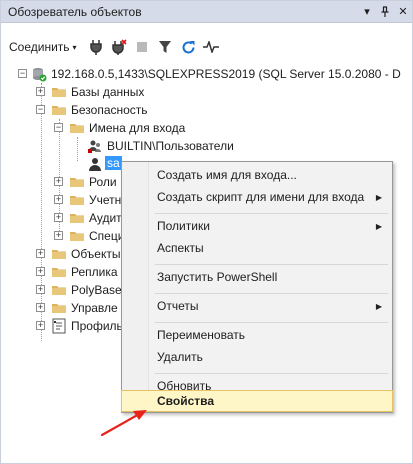 The height and width of the screenshot is (464, 413). I want to click on audits-label: Аудит, so click(105, 218).